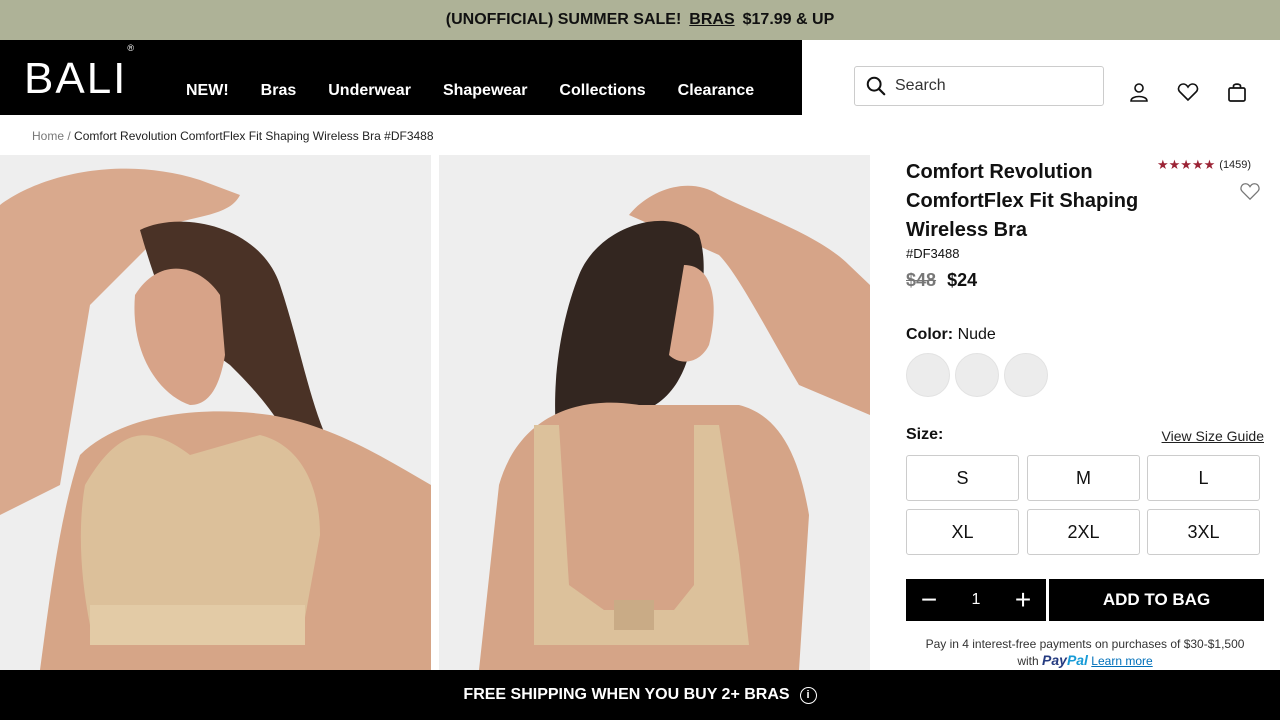 The height and width of the screenshot is (720, 1280). What do you see at coordinates (716, 91) in the screenshot?
I see `nav-item-clearance: Clearance` at bounding box center [716, 91].